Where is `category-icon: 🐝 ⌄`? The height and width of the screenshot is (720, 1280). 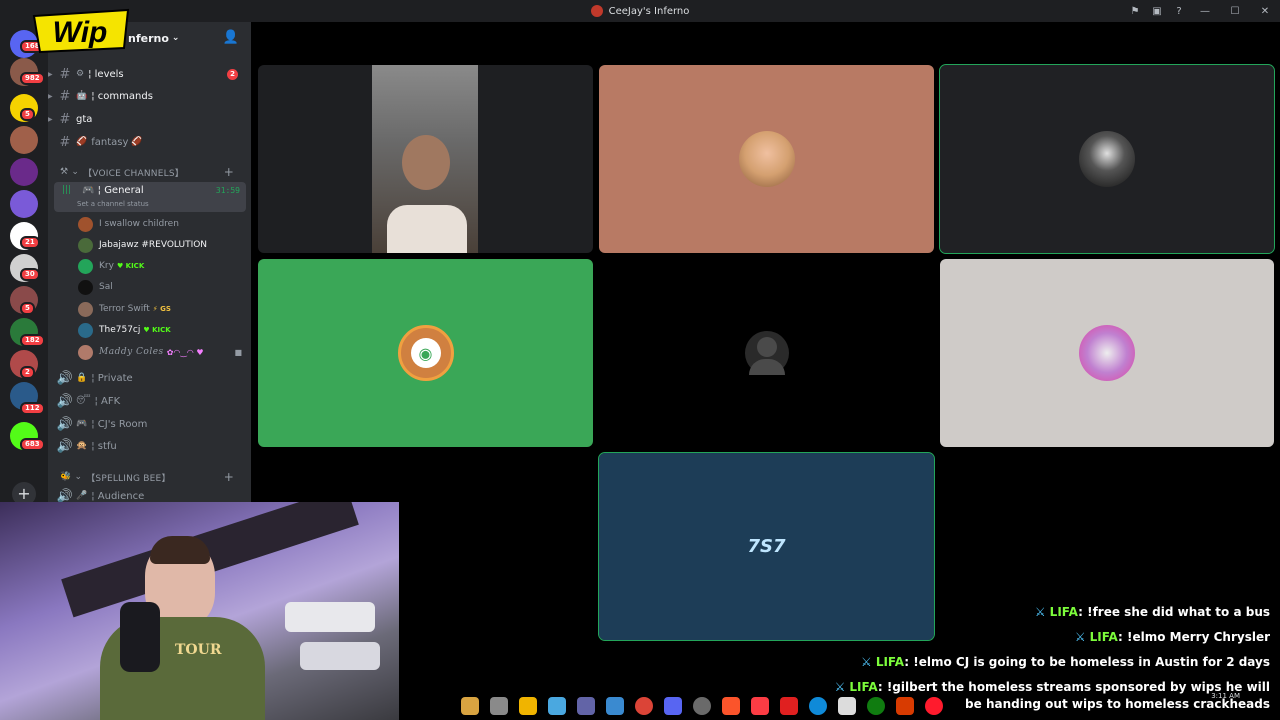
category-icon: 🐝 ⌄ is located at coordinates (71, 477).